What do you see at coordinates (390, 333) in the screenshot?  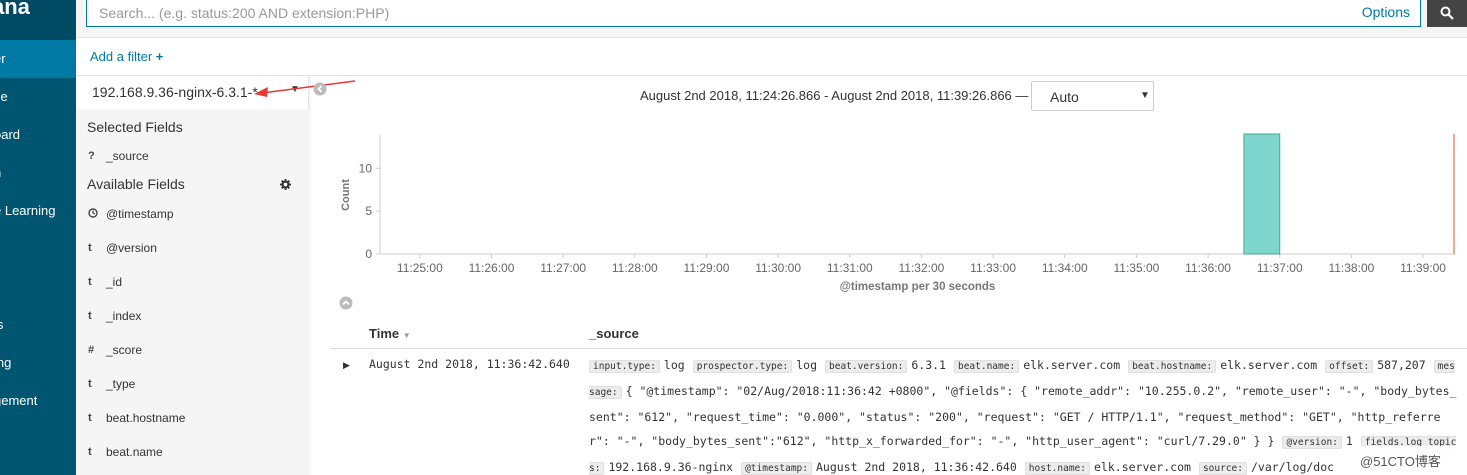 I see `column-header-time: Time ▼` at bounding box center [390, 333].